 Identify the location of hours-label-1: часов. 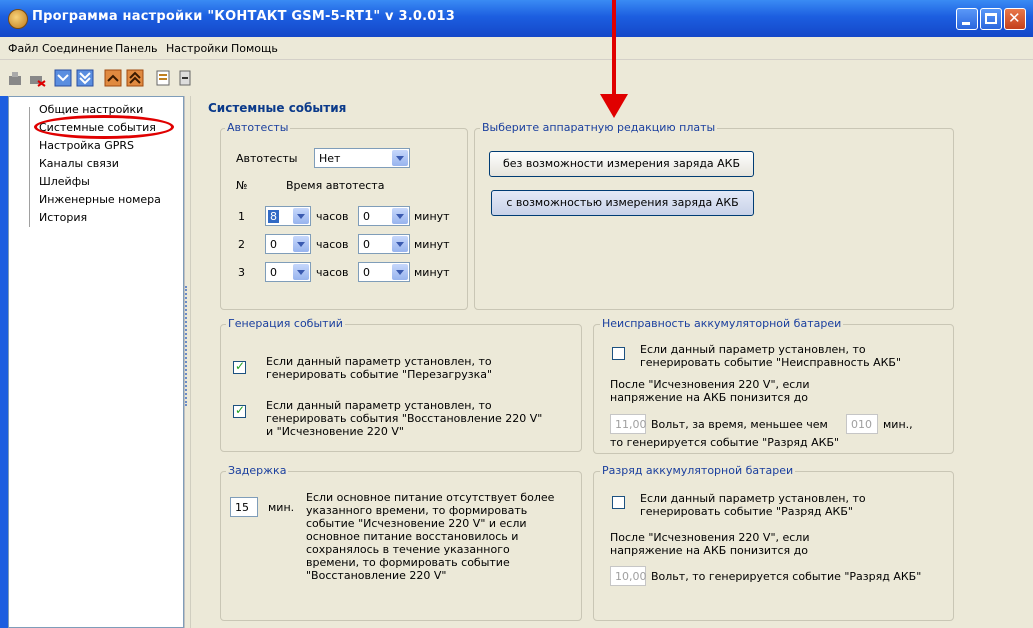
(332, 216).